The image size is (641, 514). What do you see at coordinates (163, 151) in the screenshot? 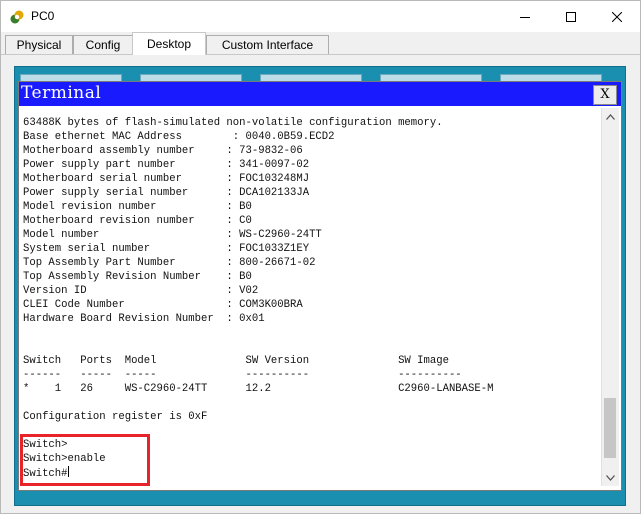
I see `terminal-line: Motherboard assembly number : 73-9832-06` at bounding box center [163, 151].